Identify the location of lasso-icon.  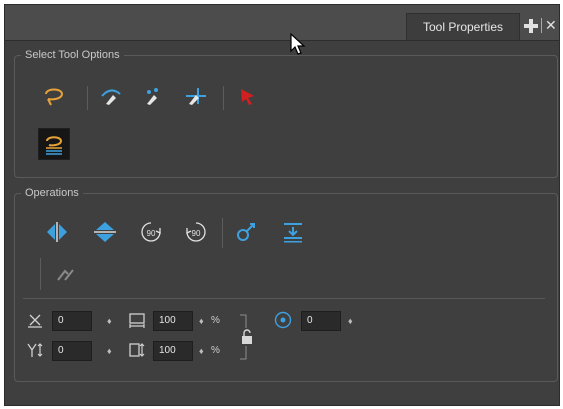
(54, 96).